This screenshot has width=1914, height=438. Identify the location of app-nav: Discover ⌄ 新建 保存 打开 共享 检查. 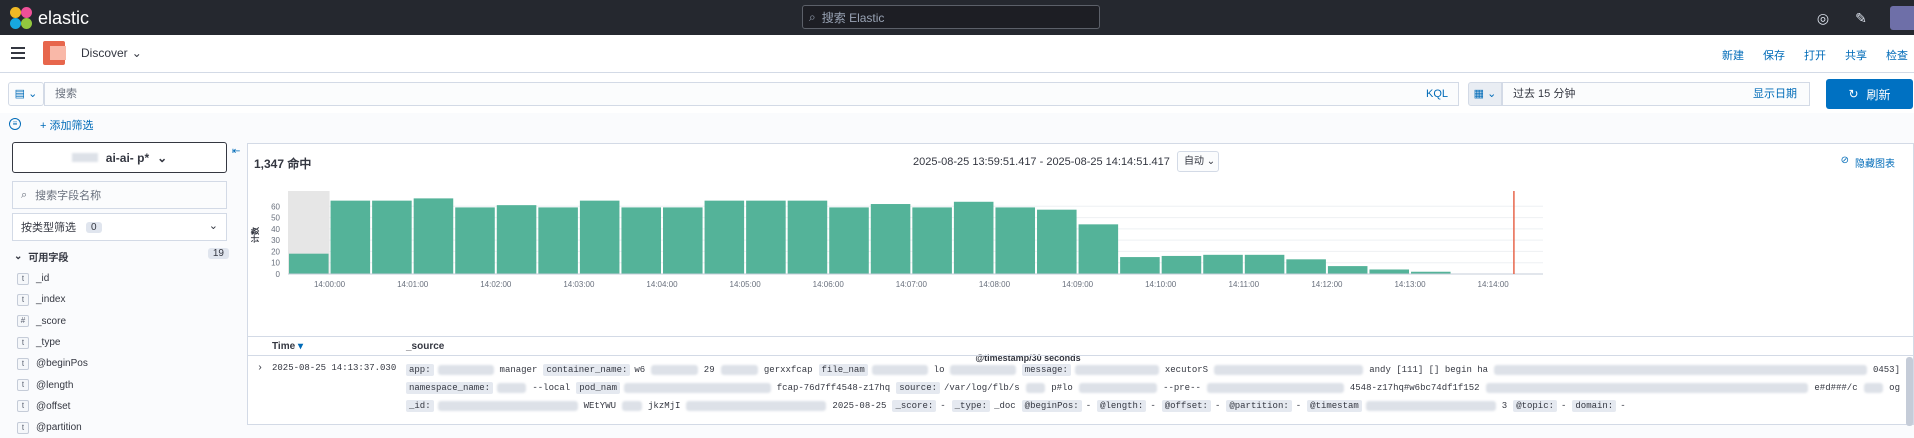
(957, 54).